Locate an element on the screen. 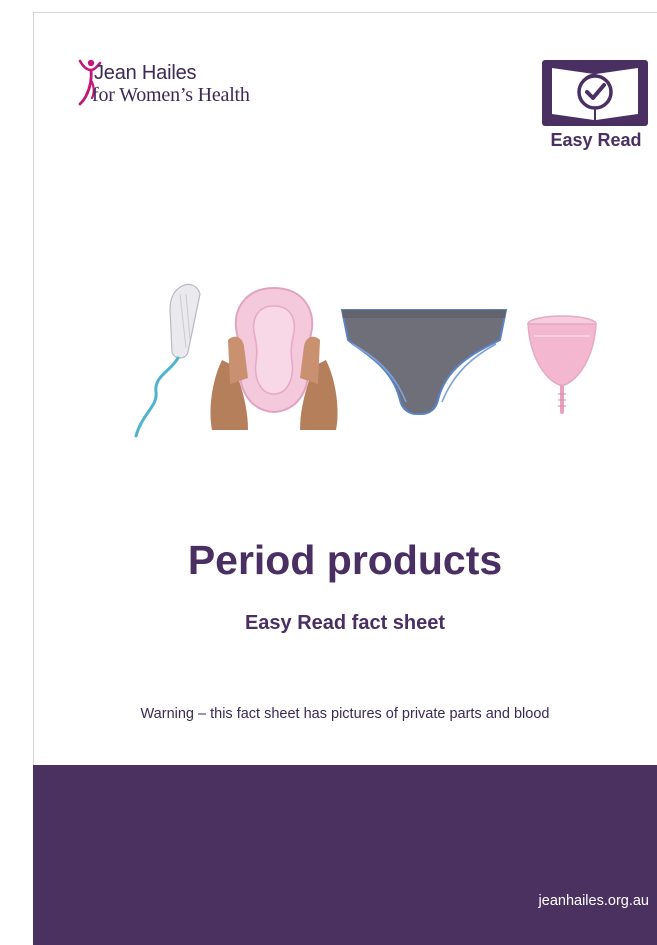 This screenshot has width=657, height=945. easy-read-badge: Easy Read is located at coordinates (596, 108).